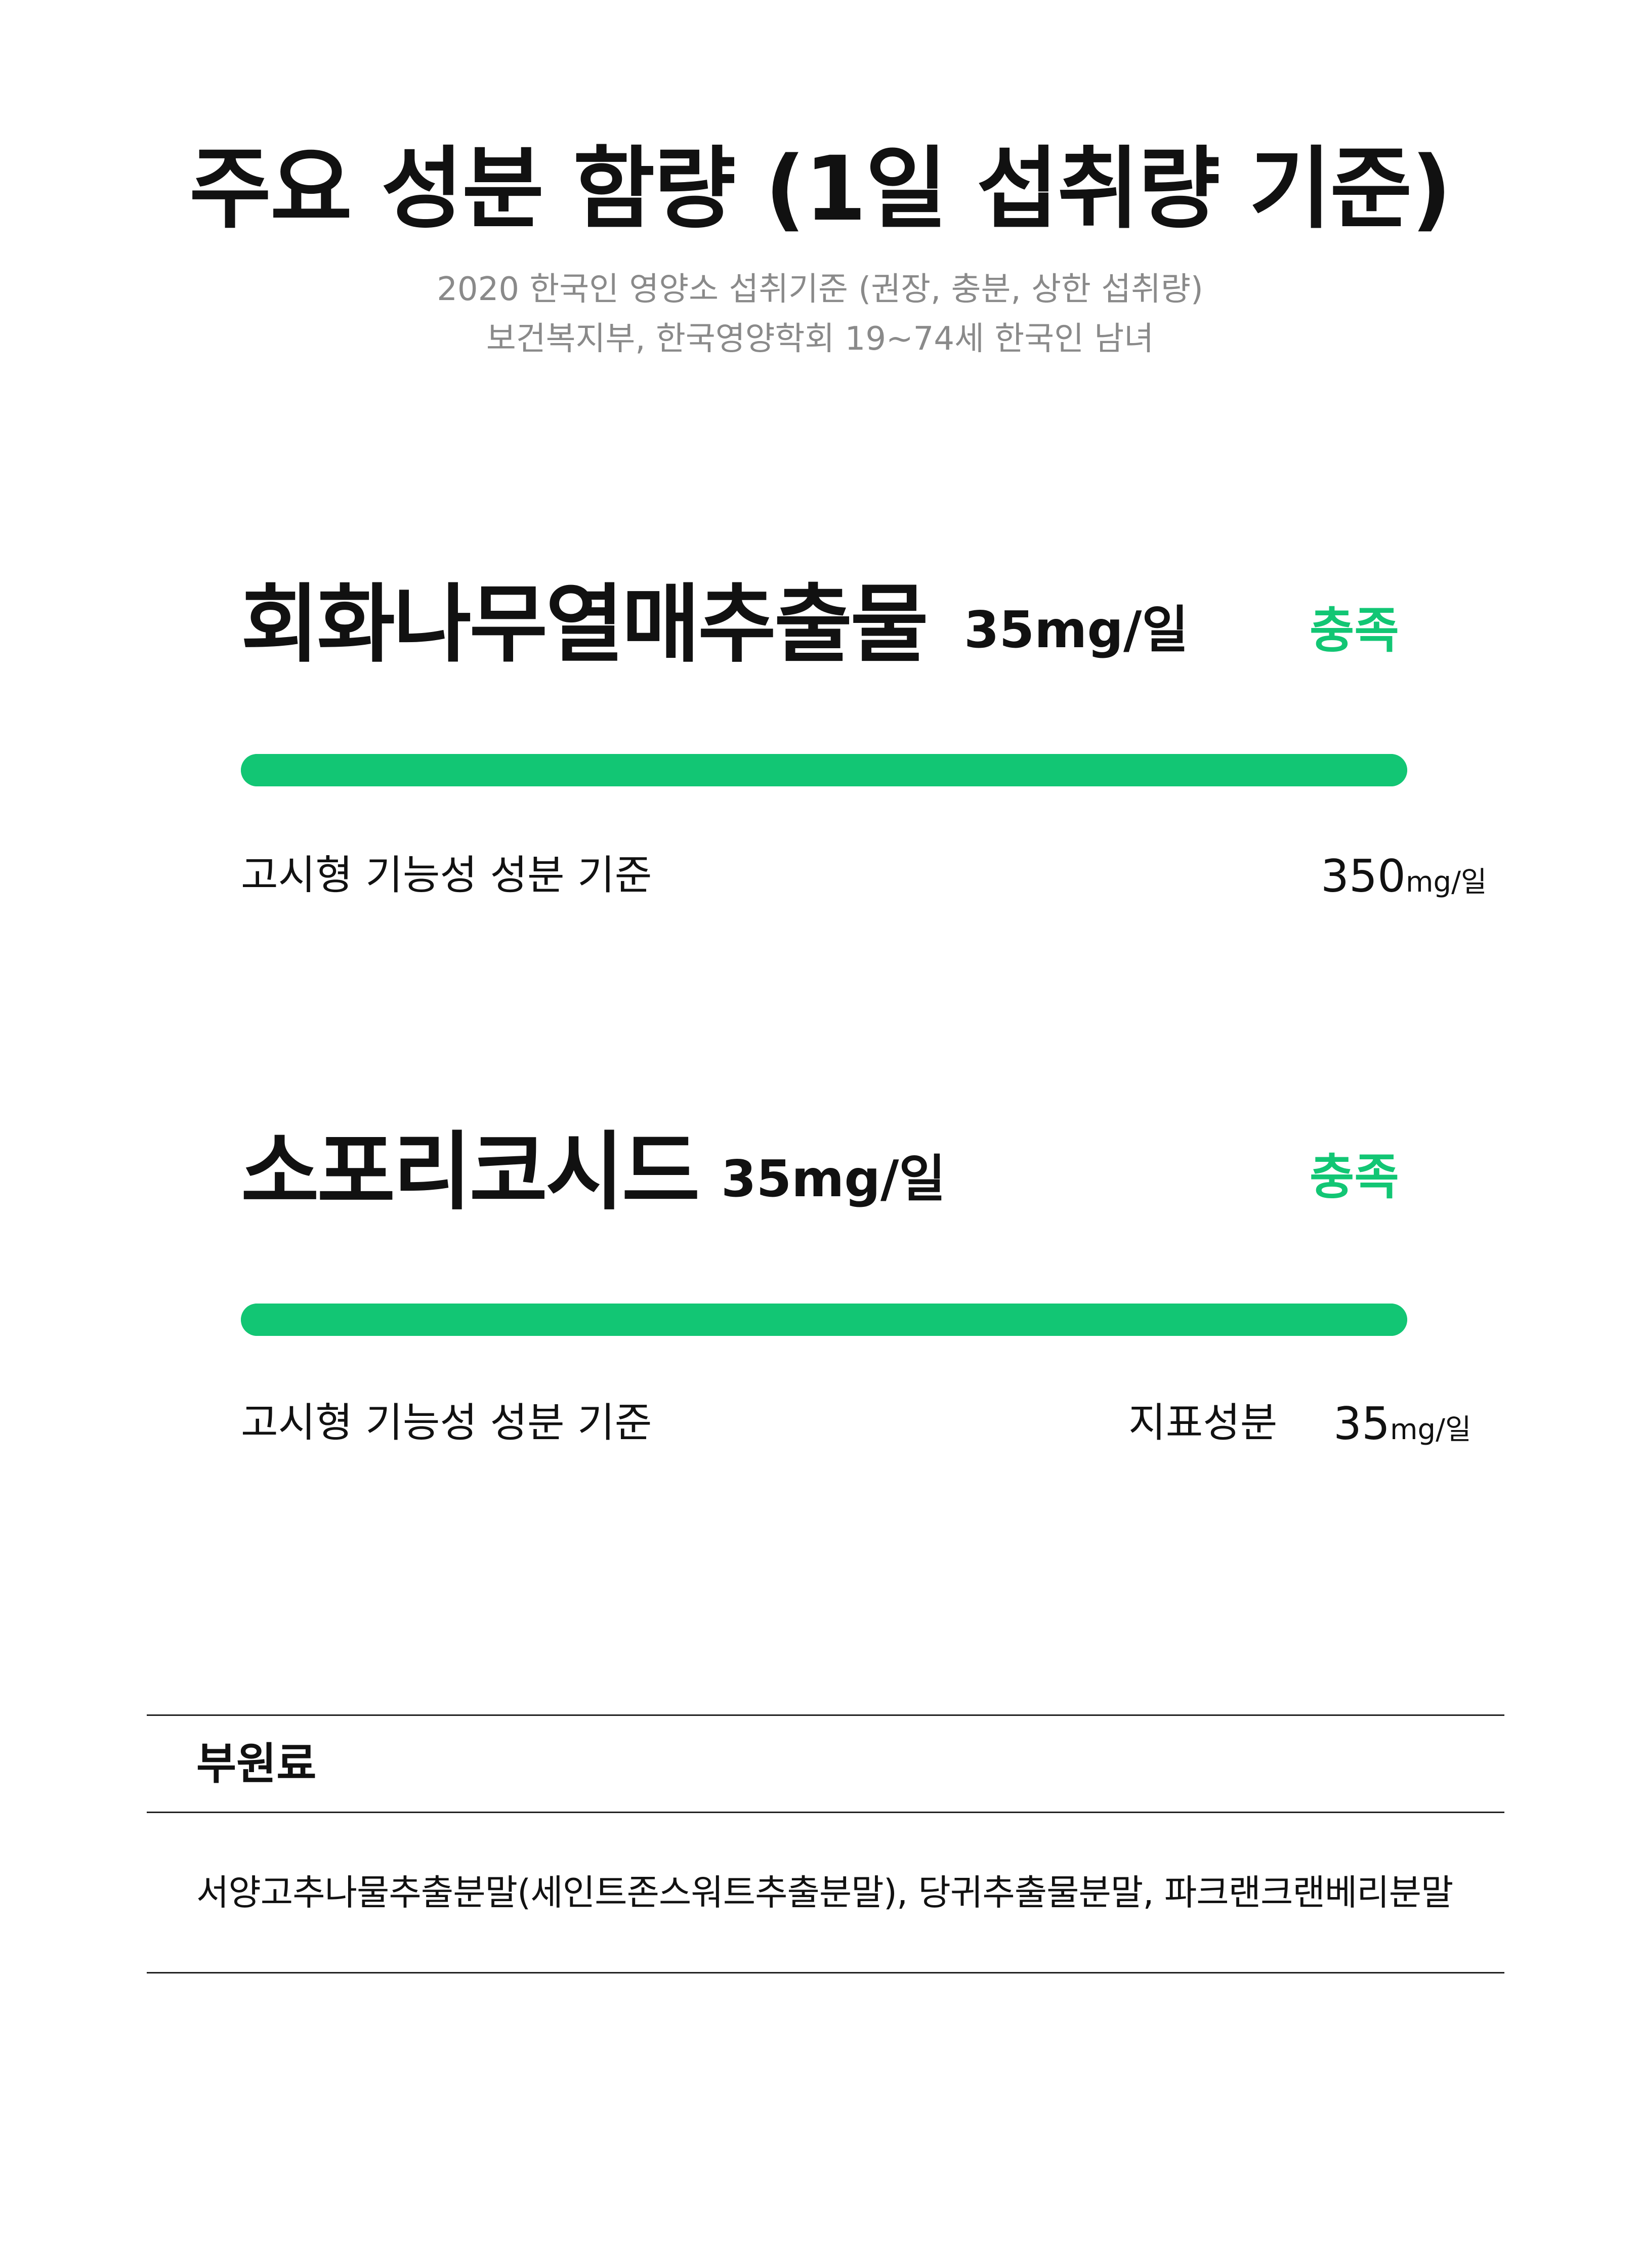 The image size is (1640, 2268). What do you see at coordinates (825, 1715) in the screenshot?
I see `divider-top` at bounding box center [825, 1715].